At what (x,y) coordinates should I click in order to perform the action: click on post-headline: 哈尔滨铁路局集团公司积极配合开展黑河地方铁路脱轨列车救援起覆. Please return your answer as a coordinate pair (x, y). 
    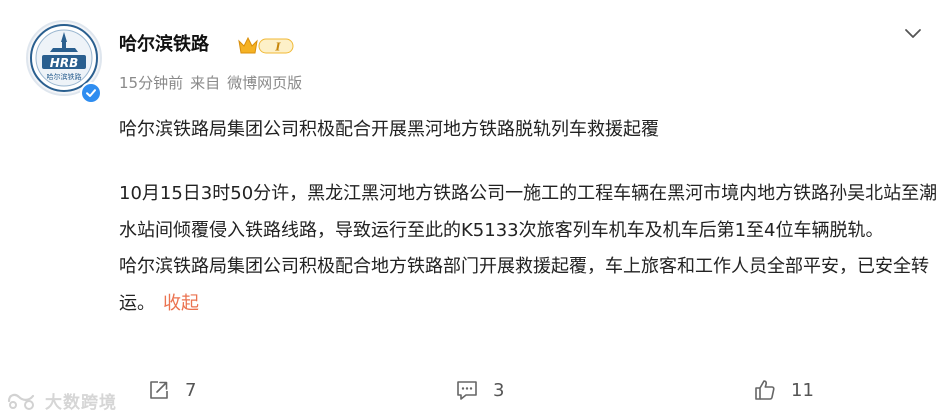
    Looking at the image, I should click on (389, 129).